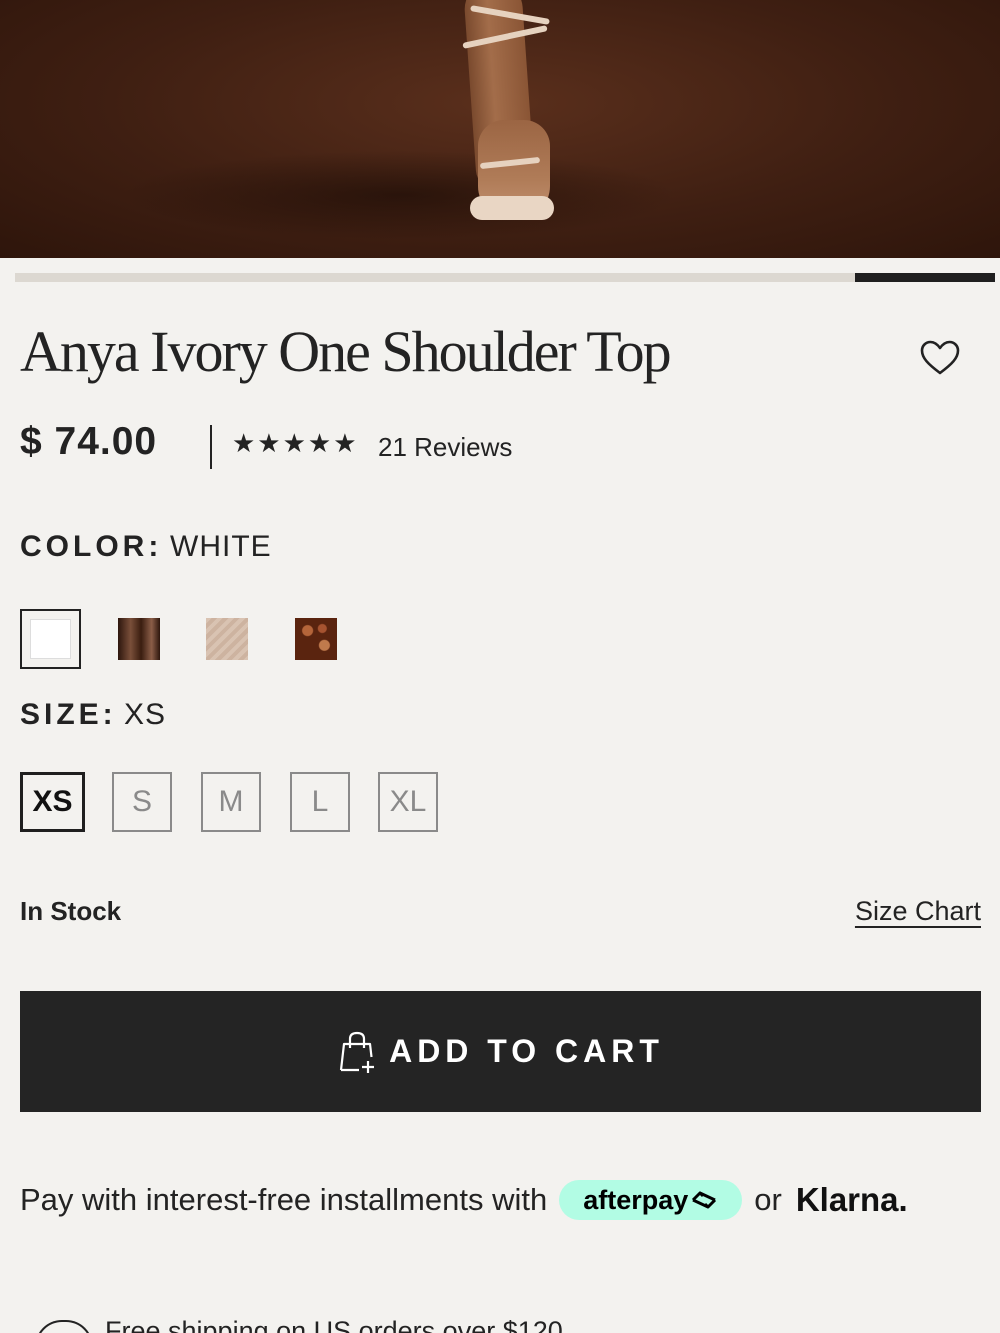  What do you see at coordinates (52, 802) in the screenshot?
I see `size-option-xs: XS` at bounding box center [52, 802].